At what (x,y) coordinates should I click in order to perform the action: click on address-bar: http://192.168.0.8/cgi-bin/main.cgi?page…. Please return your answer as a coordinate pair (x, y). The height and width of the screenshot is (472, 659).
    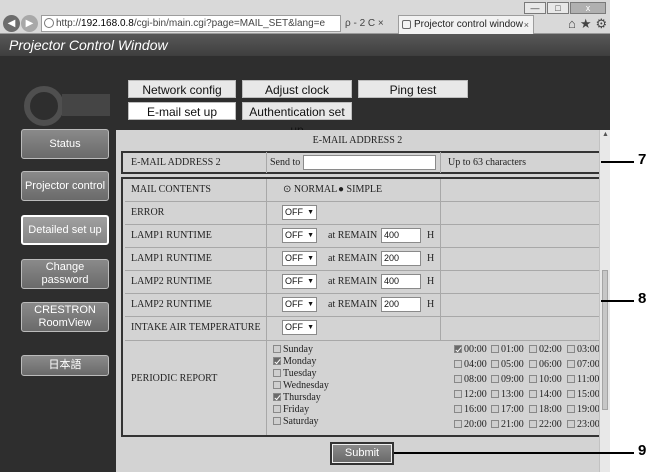
    Looking at the image, I should click on (191, 23).